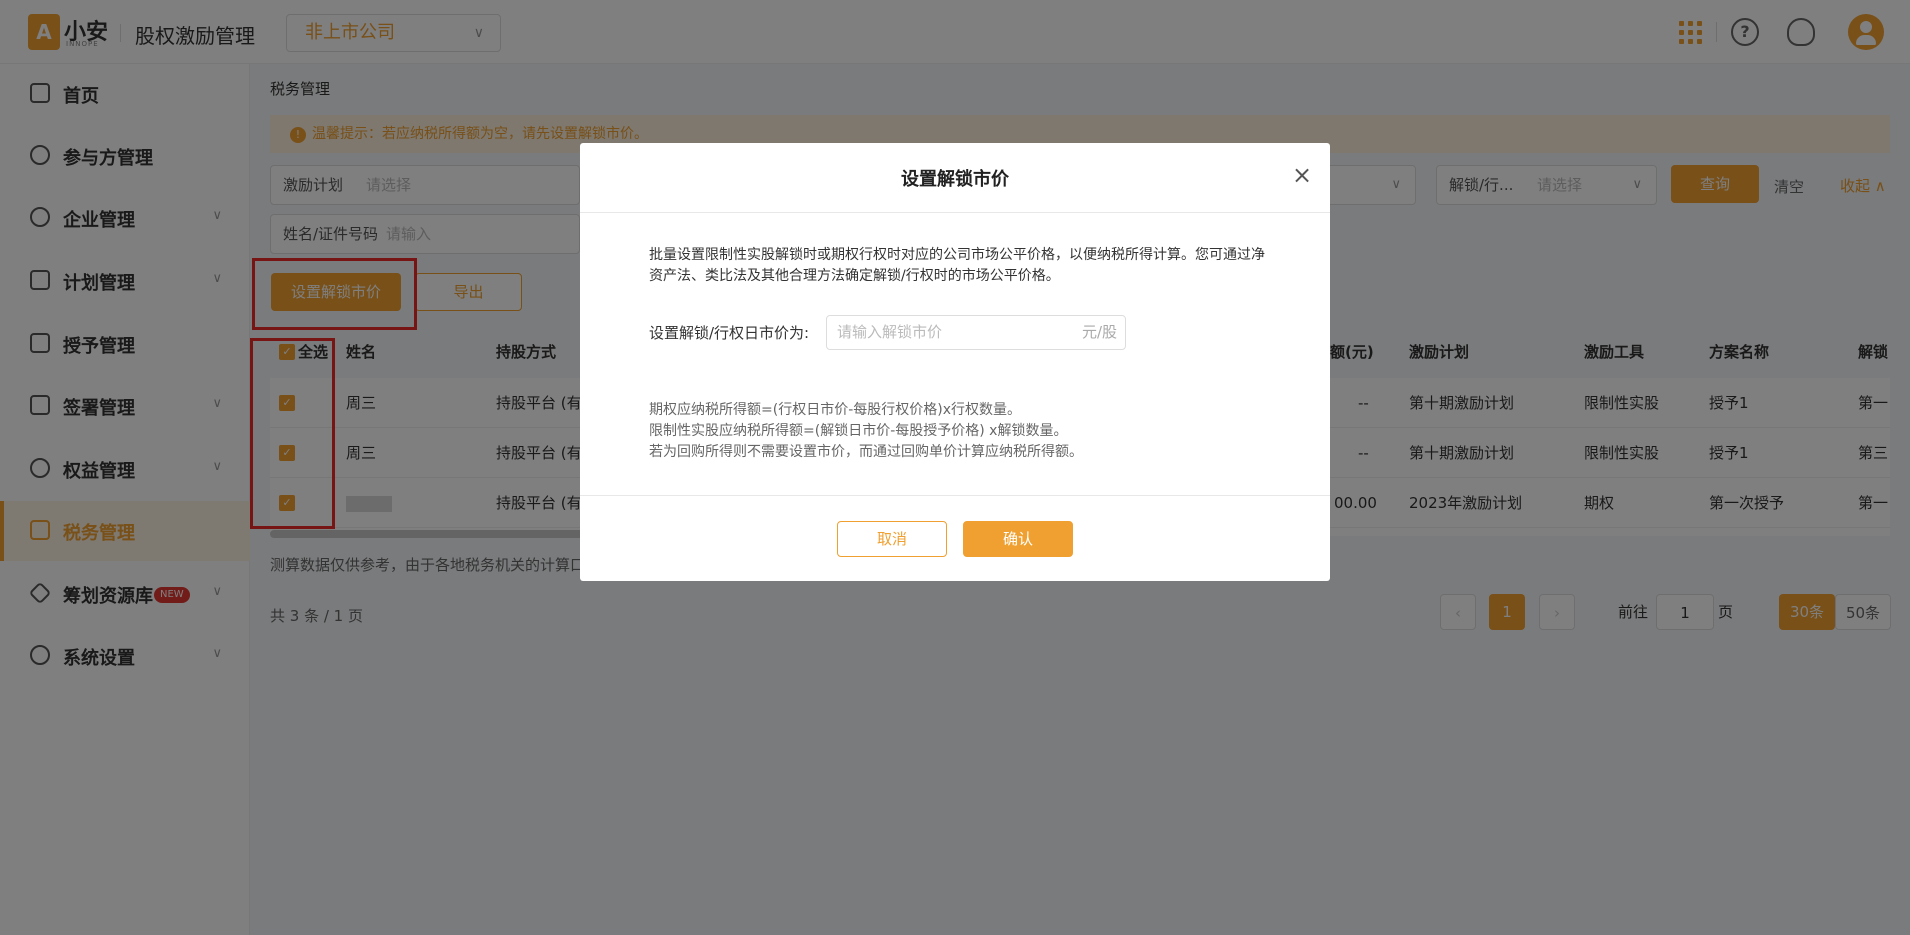 The height and width of the screenshot is (935, 1910). I want to click on unlock-price-placeholder: 请输入解锁市价, so click(890, 332).